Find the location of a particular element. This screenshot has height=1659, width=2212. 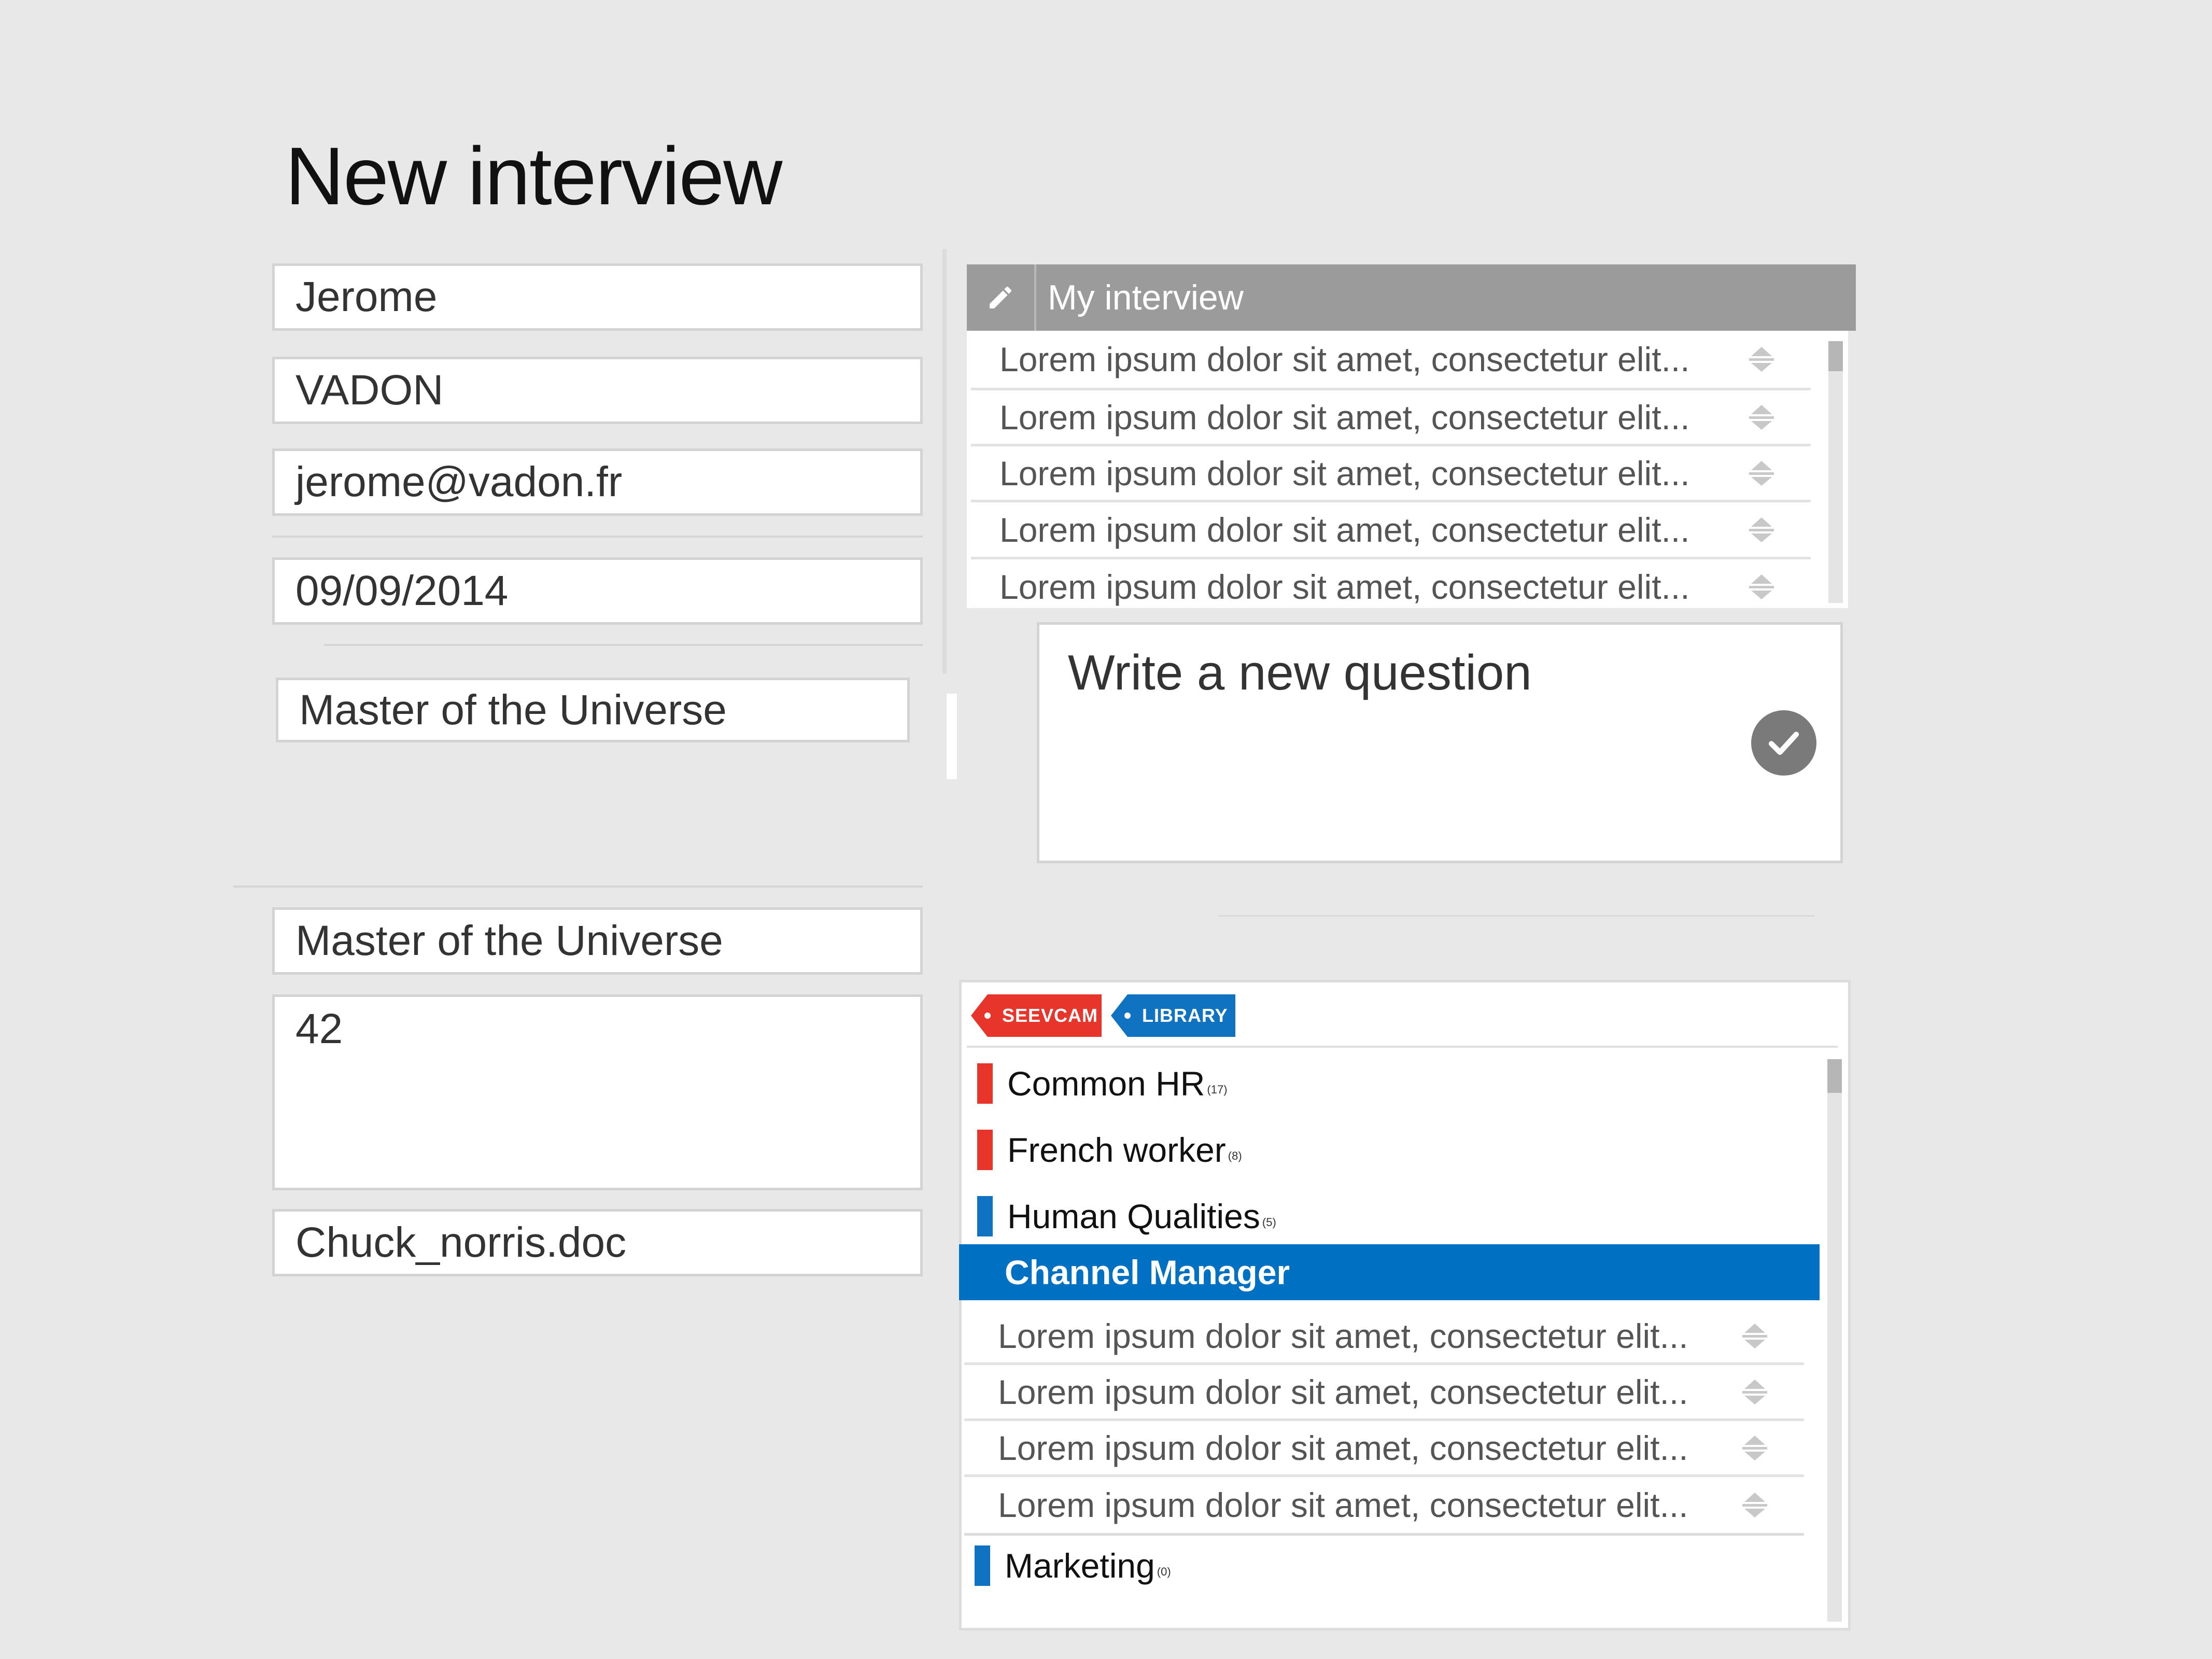

interview-panel-title: My interview is located at coordinates (1146, 297).